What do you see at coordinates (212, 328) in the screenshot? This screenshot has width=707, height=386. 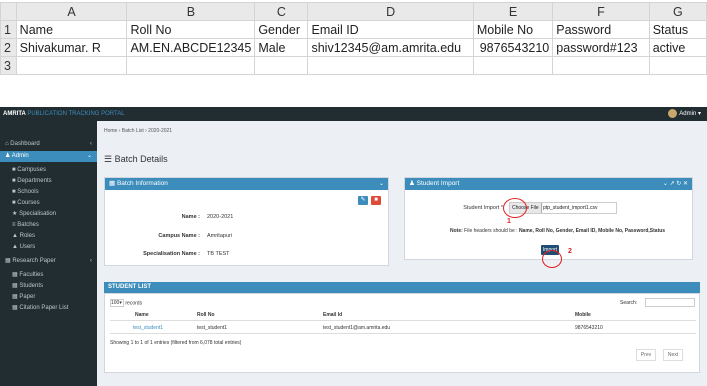 I see `student-roll-no: test_student1` at bounding box center [212, 328].